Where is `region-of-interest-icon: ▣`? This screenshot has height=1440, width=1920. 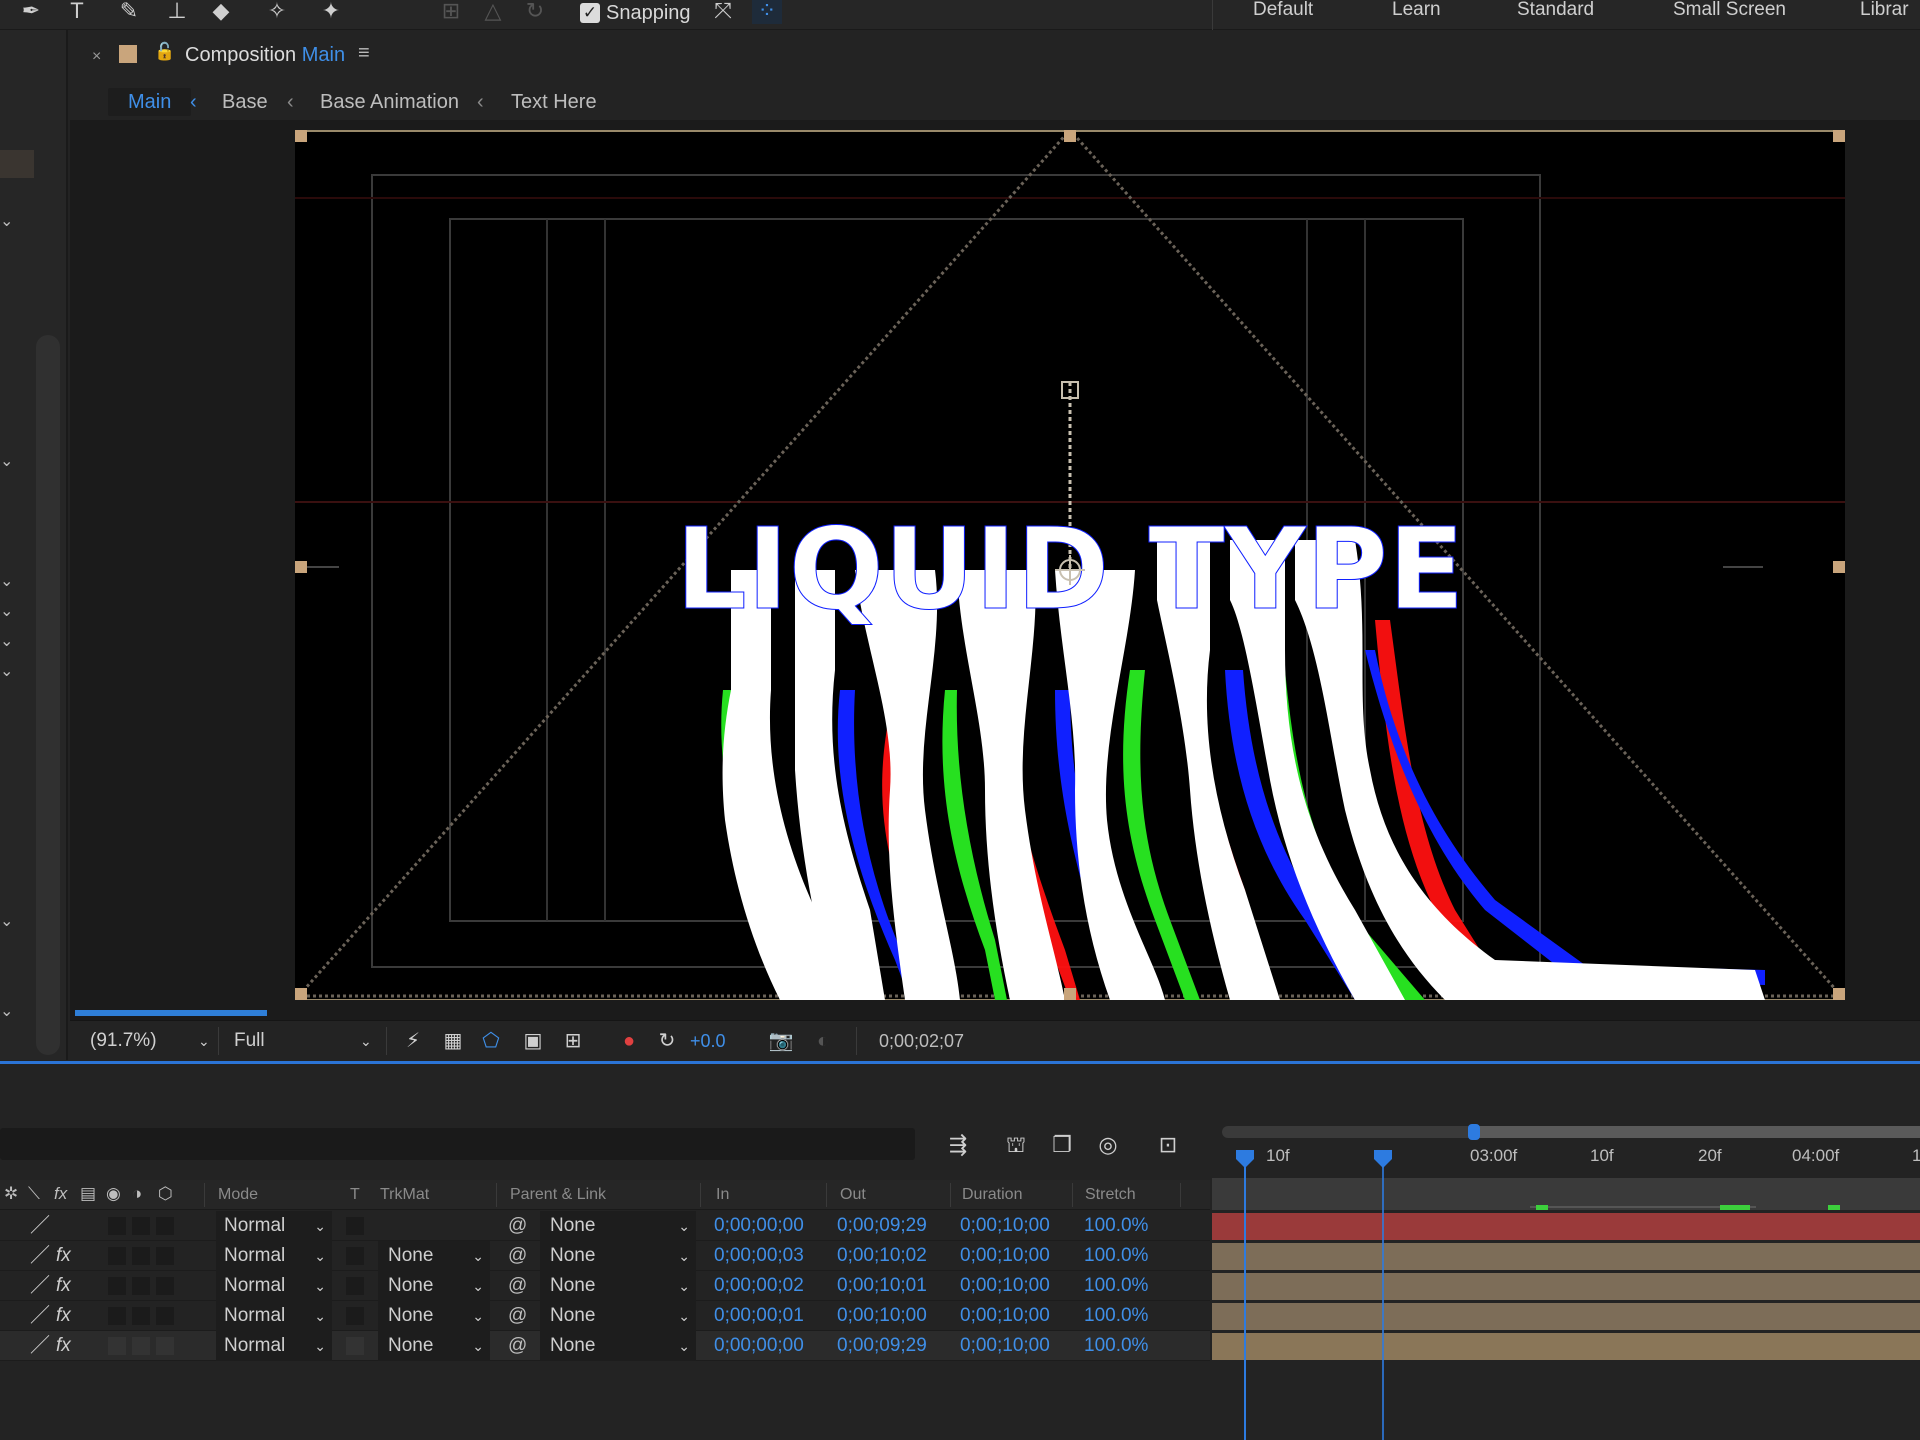 region-of-interest-icon: ▣ is located at coordinates (533, 1041).